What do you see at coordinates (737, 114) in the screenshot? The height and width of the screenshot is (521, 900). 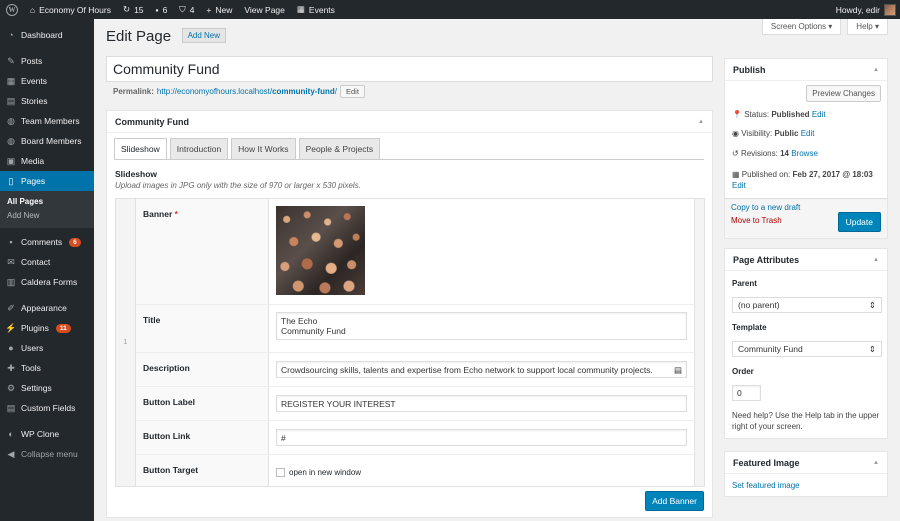 I see `pin-icon: 📍` at bounding box center [737, 114].